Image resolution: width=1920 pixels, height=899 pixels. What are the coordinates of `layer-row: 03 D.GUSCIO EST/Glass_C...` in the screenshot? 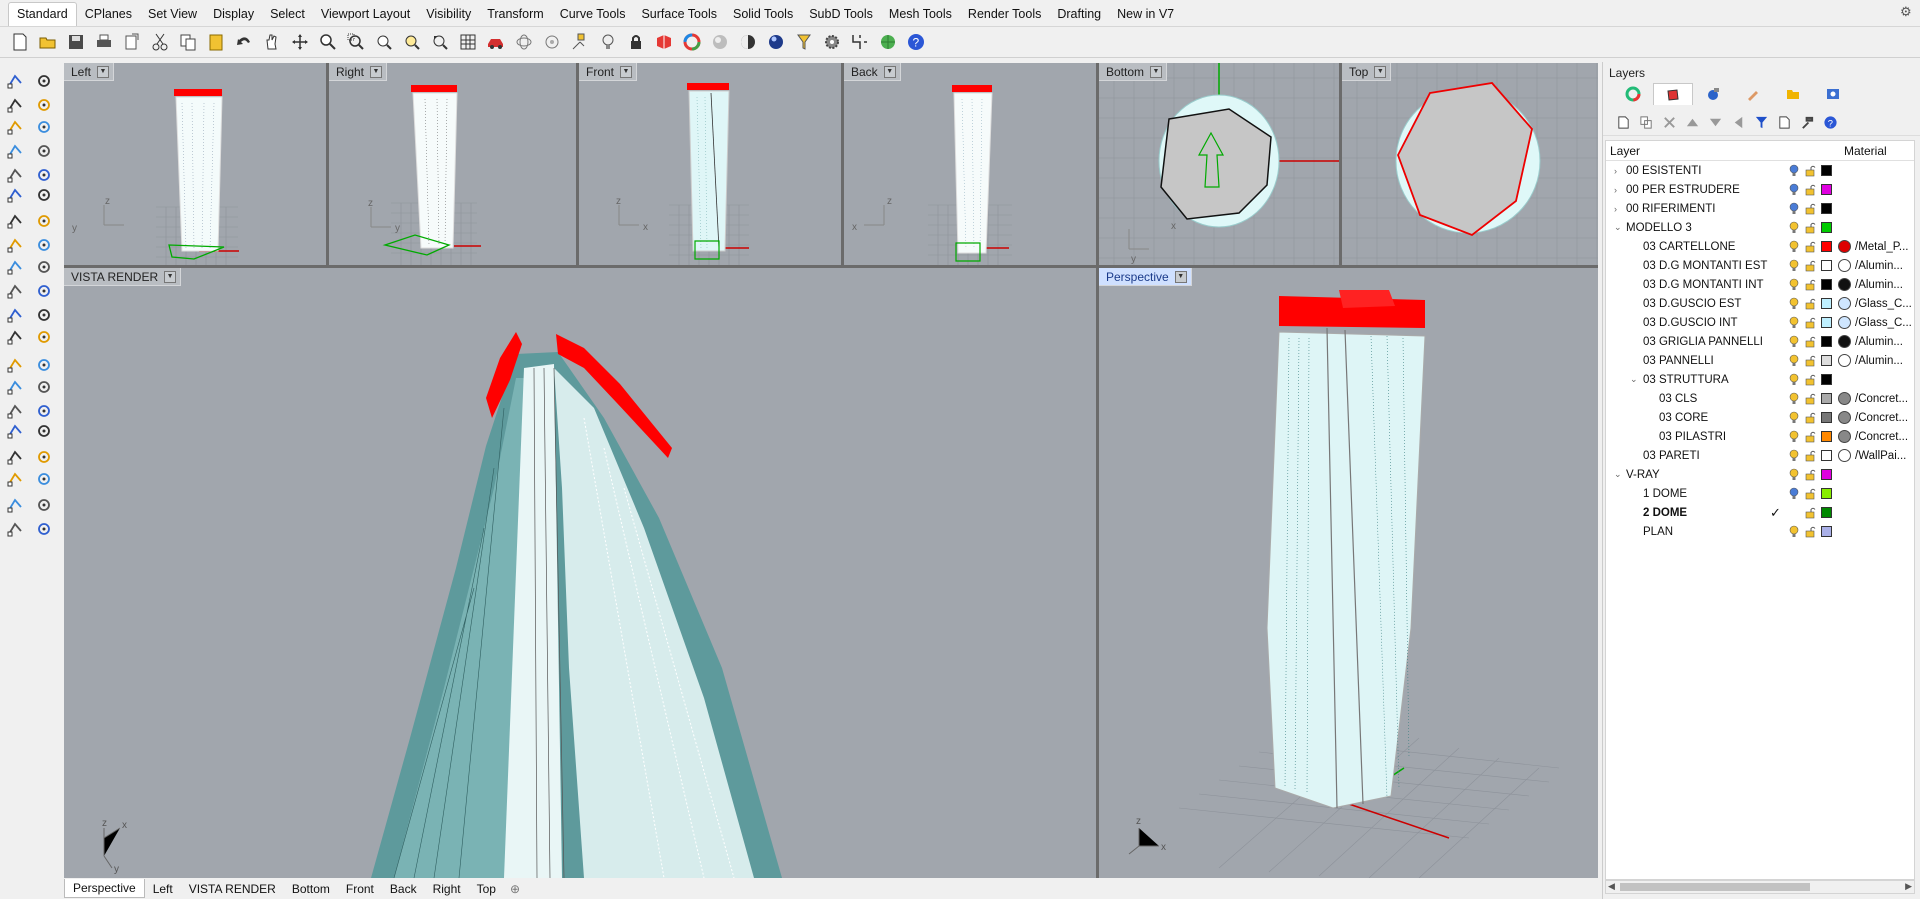 It's located at (1760, 303).